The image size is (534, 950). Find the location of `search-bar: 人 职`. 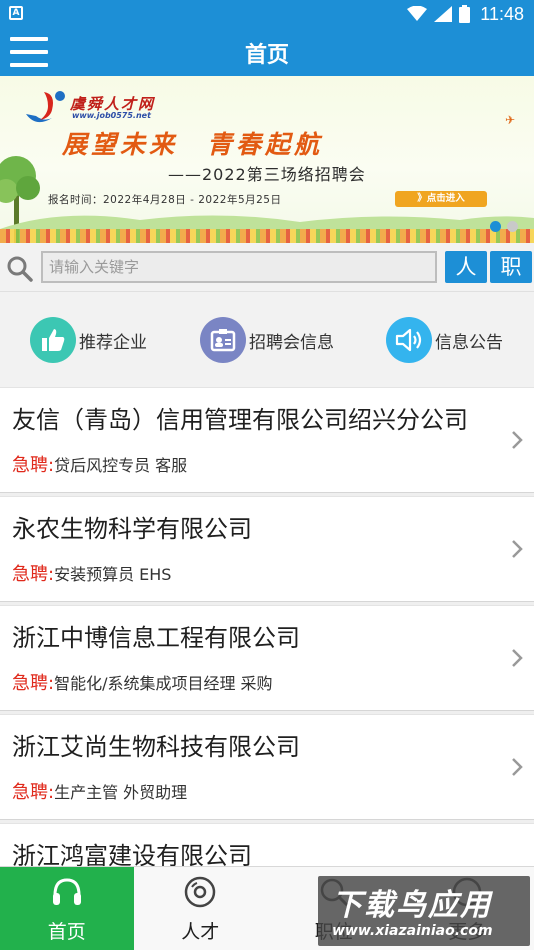

search-bar: 人 职 is located at coordinates (267, 267).